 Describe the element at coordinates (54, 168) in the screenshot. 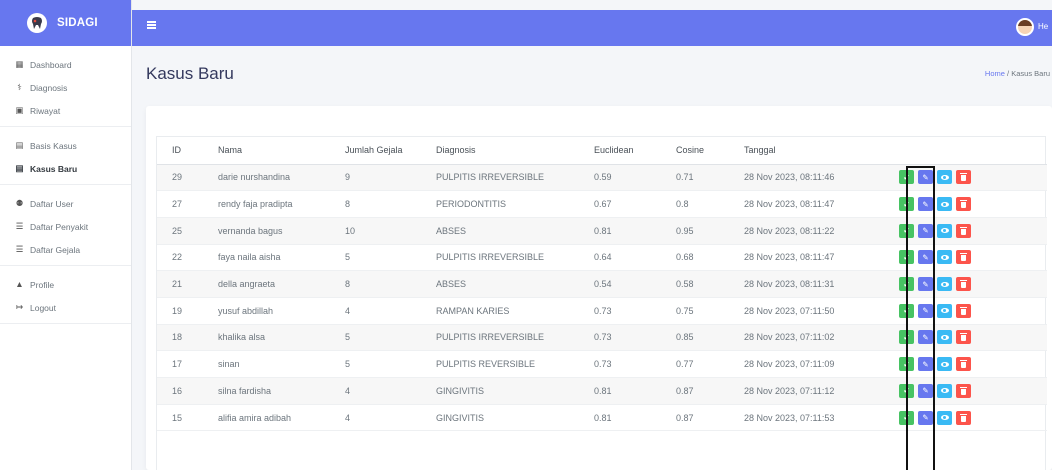

I see `sidebar-item-label: Kasus Baru` at that location.